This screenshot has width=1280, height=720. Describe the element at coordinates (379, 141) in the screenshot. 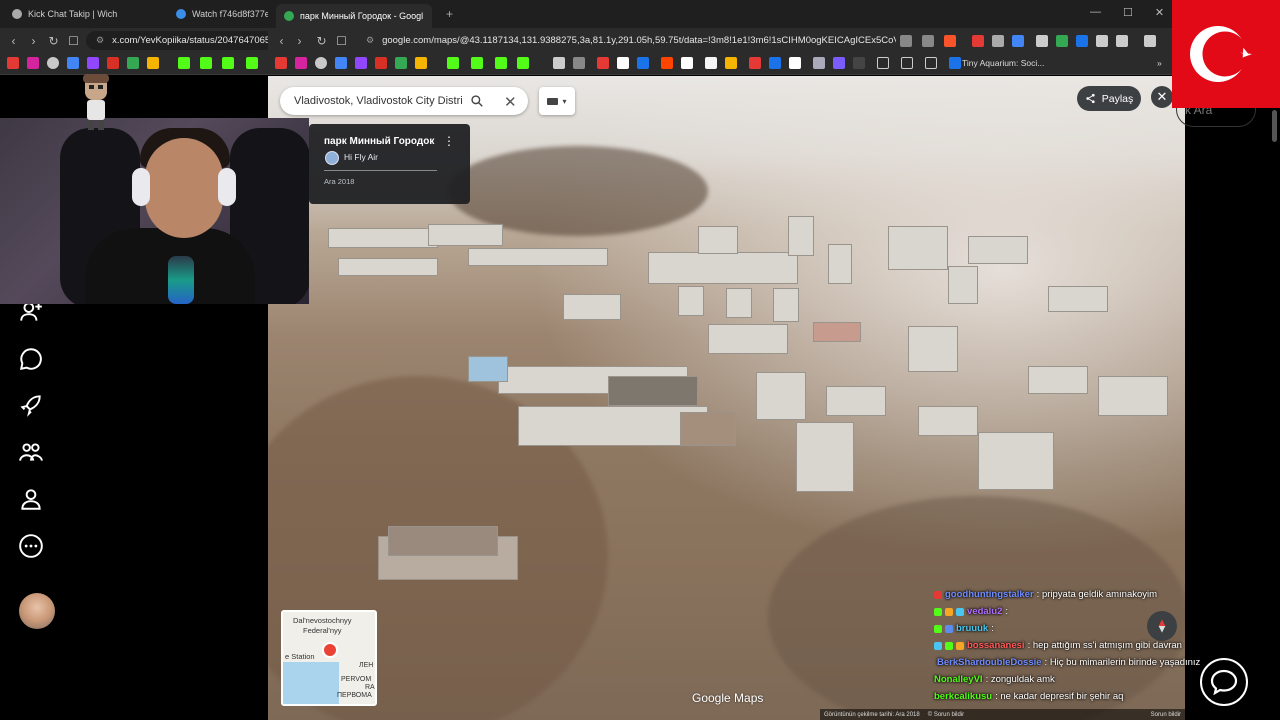

I see `place-title: парк Минный Городок` at that location.